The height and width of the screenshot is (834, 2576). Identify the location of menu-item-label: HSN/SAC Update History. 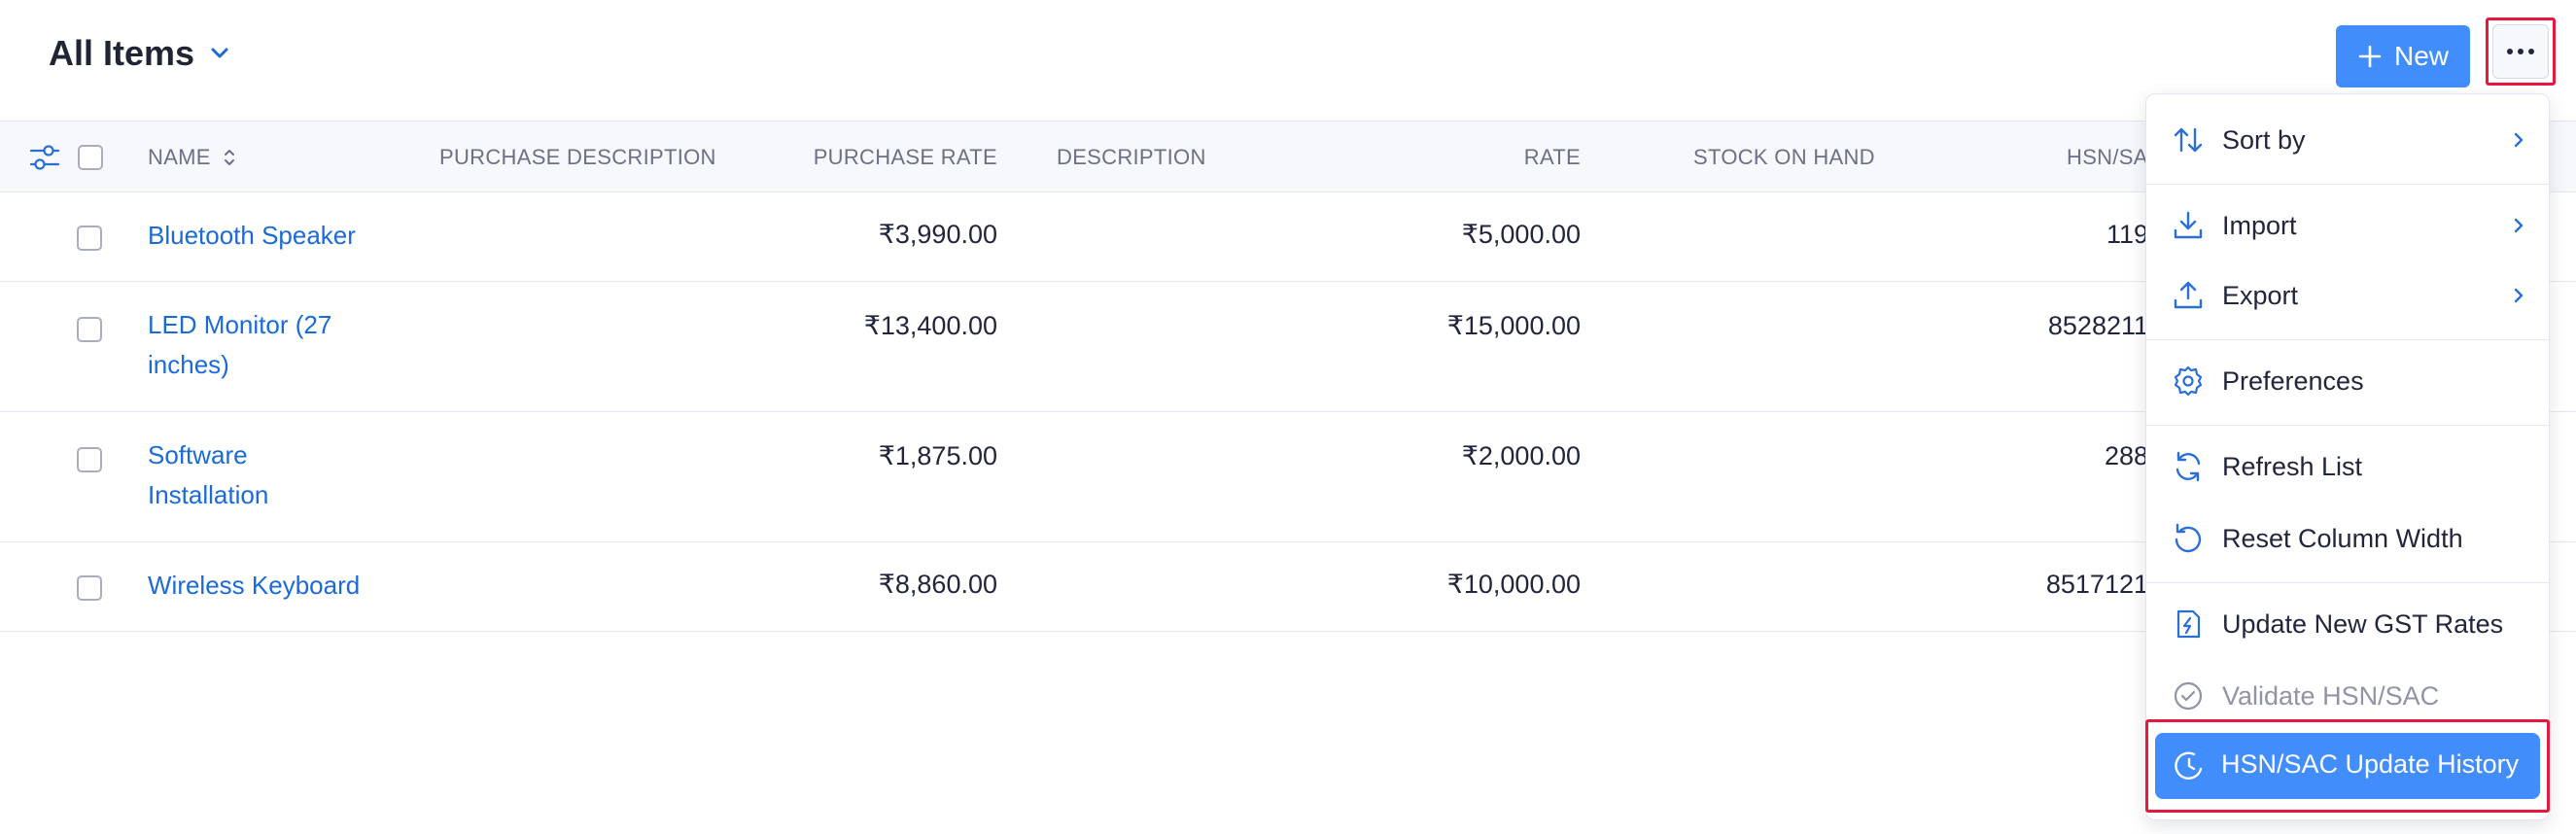
(2371, 764).